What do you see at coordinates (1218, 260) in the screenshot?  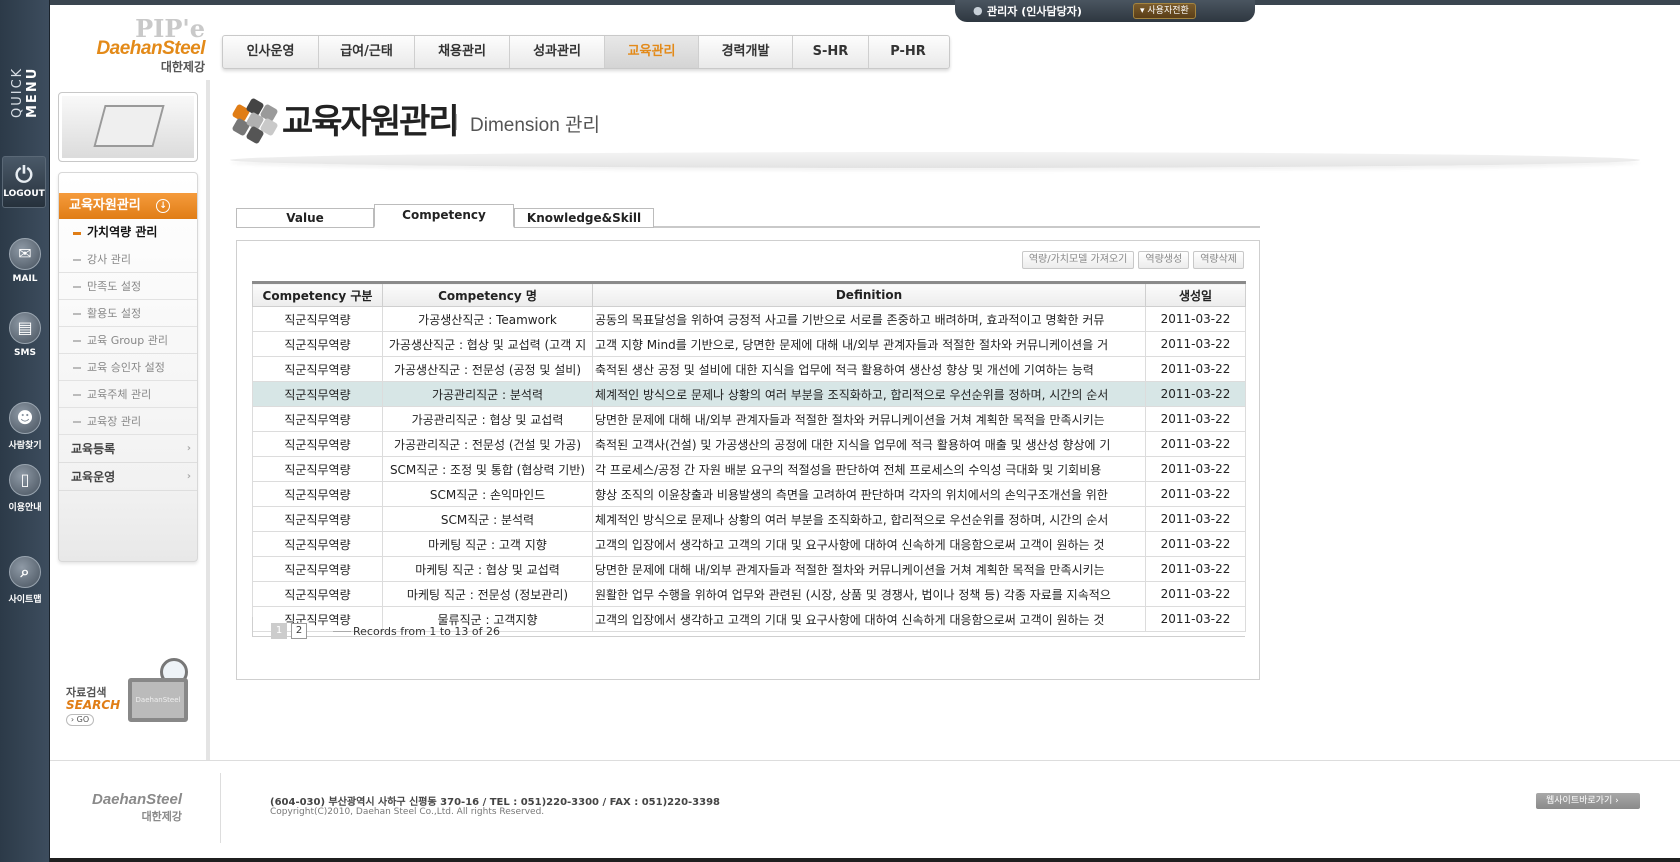 I see `delete-competency-button: 역량삭제` at bounding box center [1218, 260].